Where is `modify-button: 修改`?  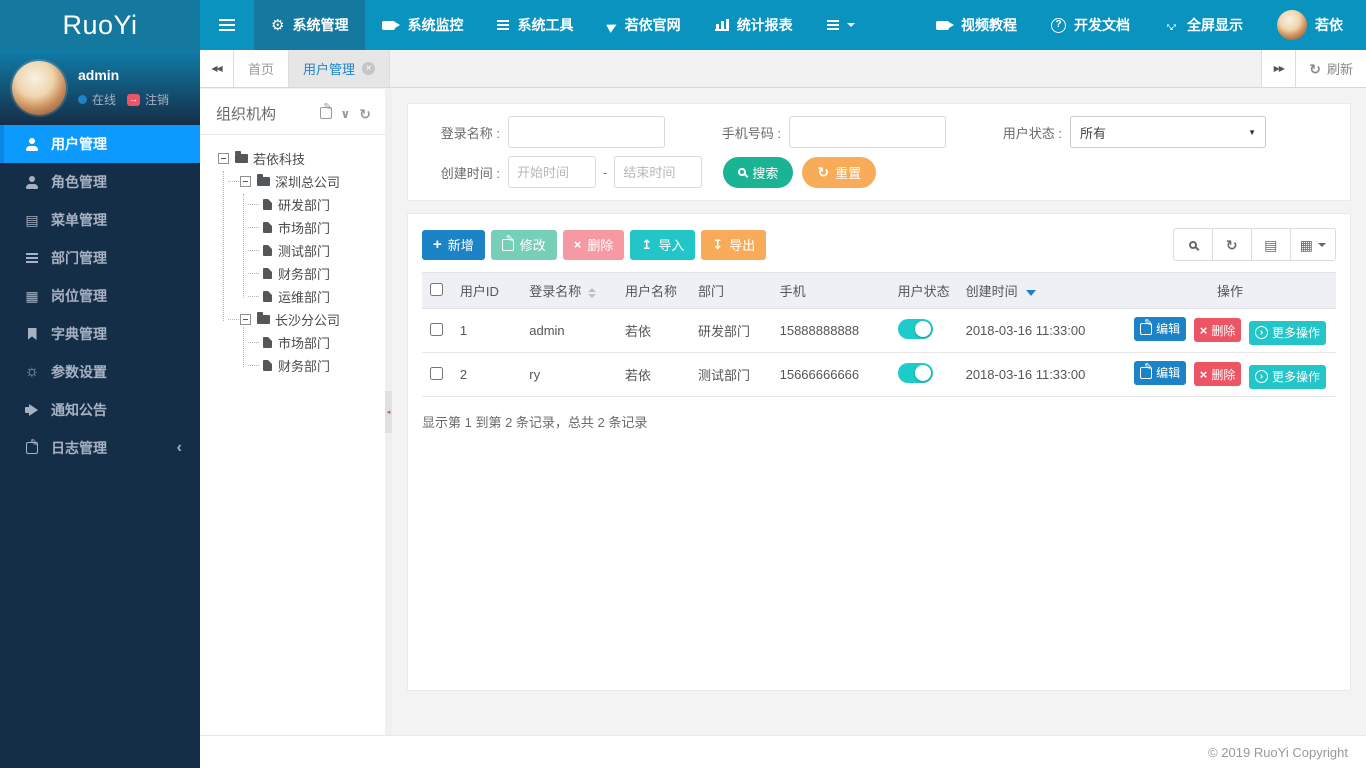 modify-button: 修改 is located at coordinates (523, 244).